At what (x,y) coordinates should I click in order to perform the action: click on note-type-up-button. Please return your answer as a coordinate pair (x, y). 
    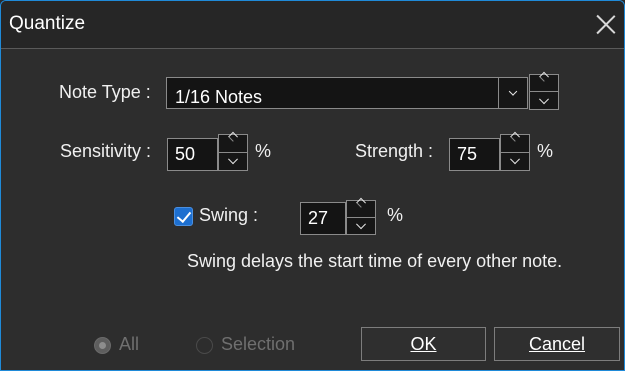
    Looking at the image, I should click on (544, 81).